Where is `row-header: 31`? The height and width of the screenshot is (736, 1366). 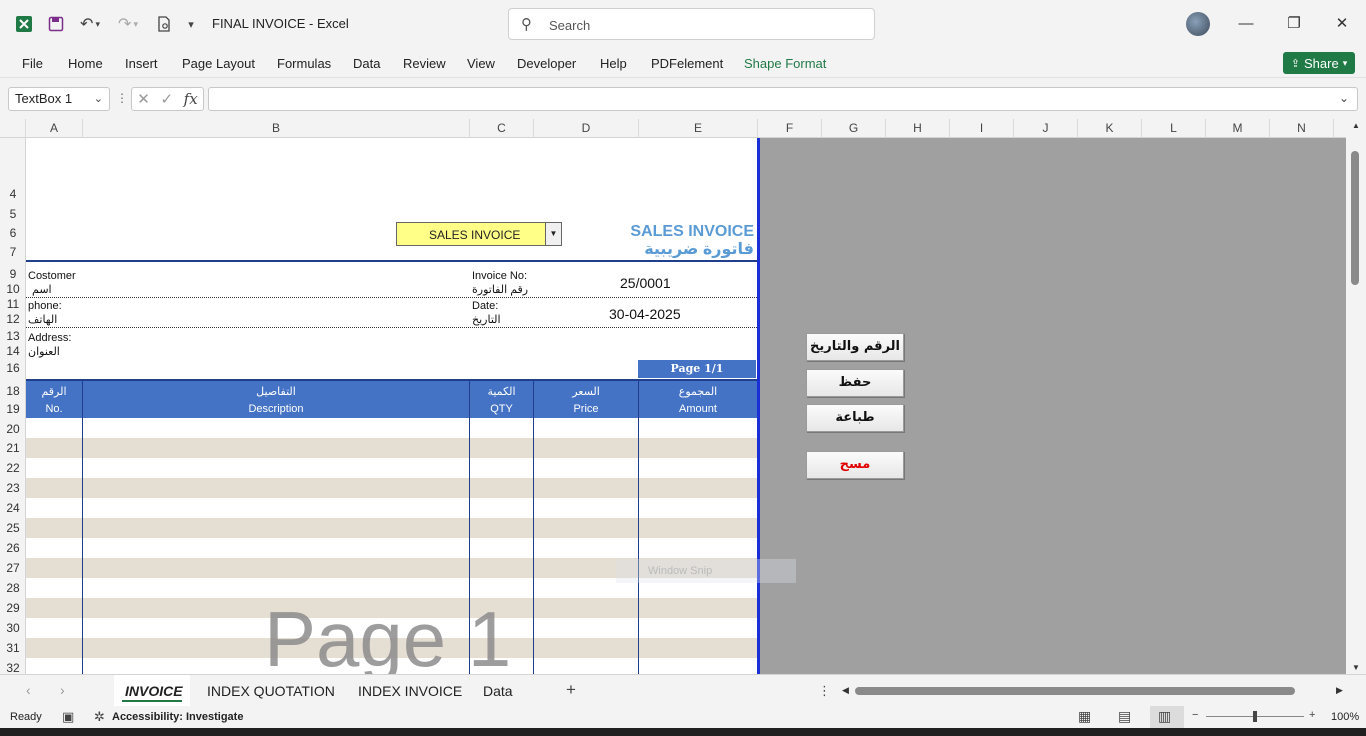 row-header: 31 is located at coordinates (13, 648).